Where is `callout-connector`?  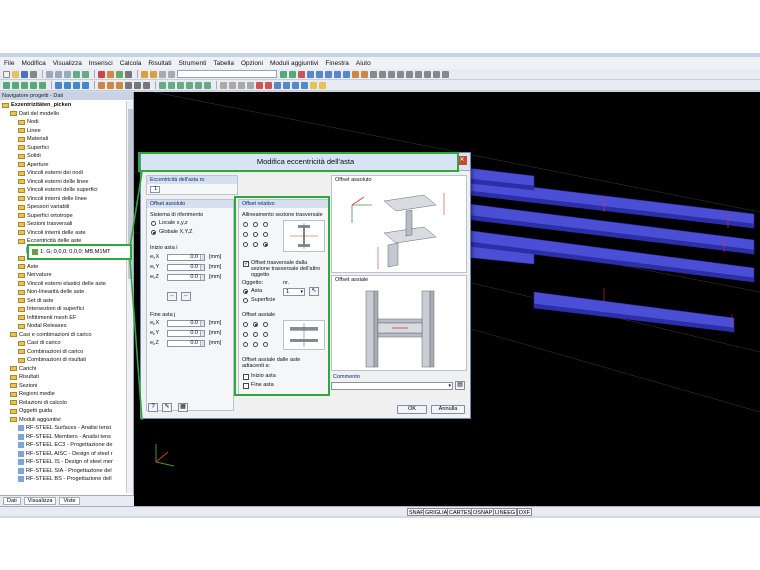
callout-connector is located at coordinates (136, 296).